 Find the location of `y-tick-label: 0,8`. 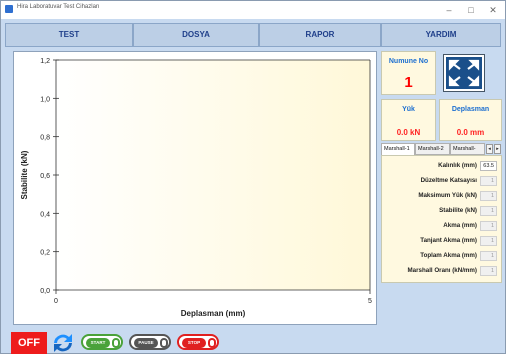

y-tick-label: 0,8 is located at coordinates (45, 138).